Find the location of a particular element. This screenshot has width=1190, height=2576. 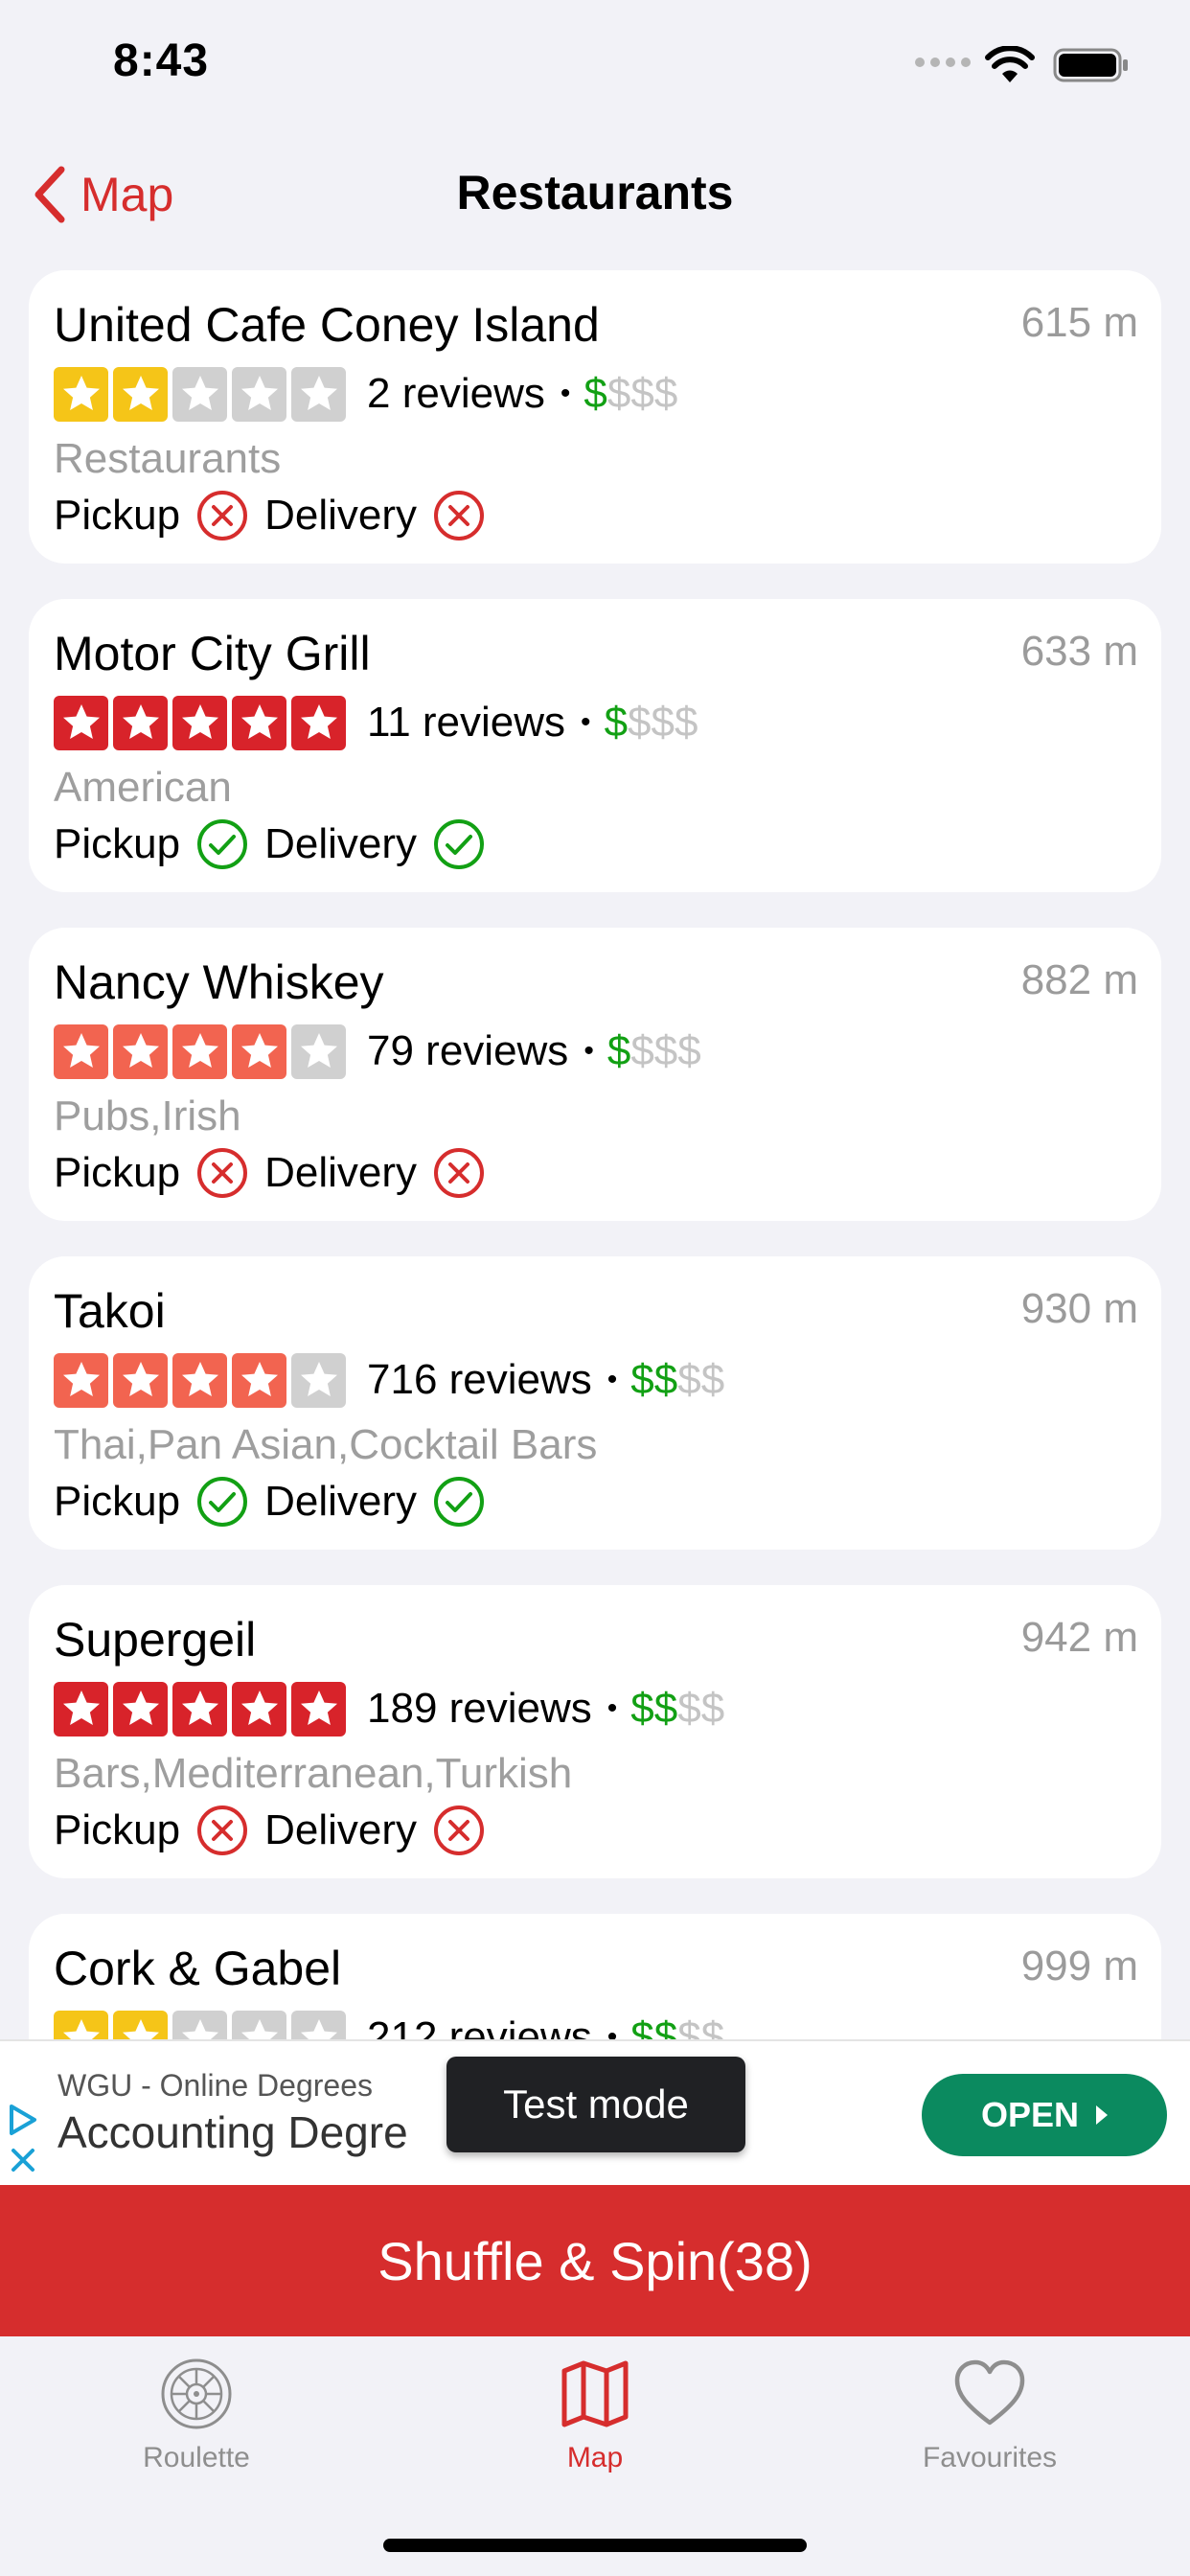

restaurant-distance: 942 m is located at coordinates (1079, 1637).